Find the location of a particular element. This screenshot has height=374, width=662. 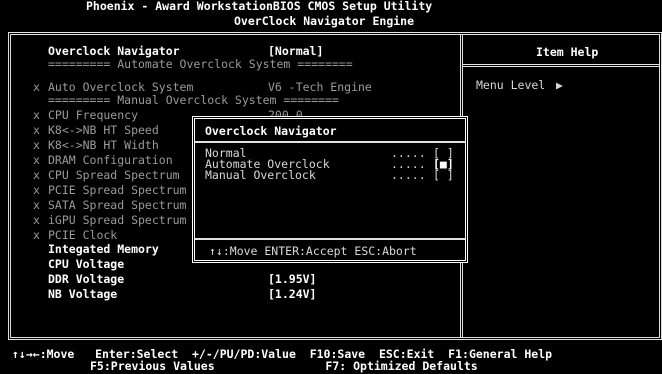

option-manual-checkbox: [ ] is located at coordinates (443, 175).